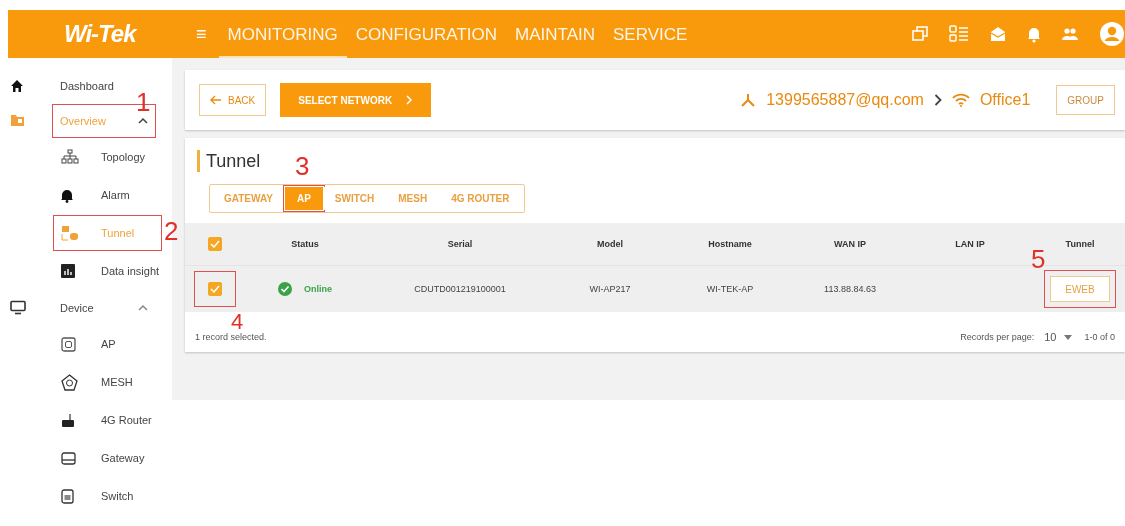 This screenshot has height=526, width=1125. I want to click on table-cell-text: CDUTD001219100001, so click(460, 289).